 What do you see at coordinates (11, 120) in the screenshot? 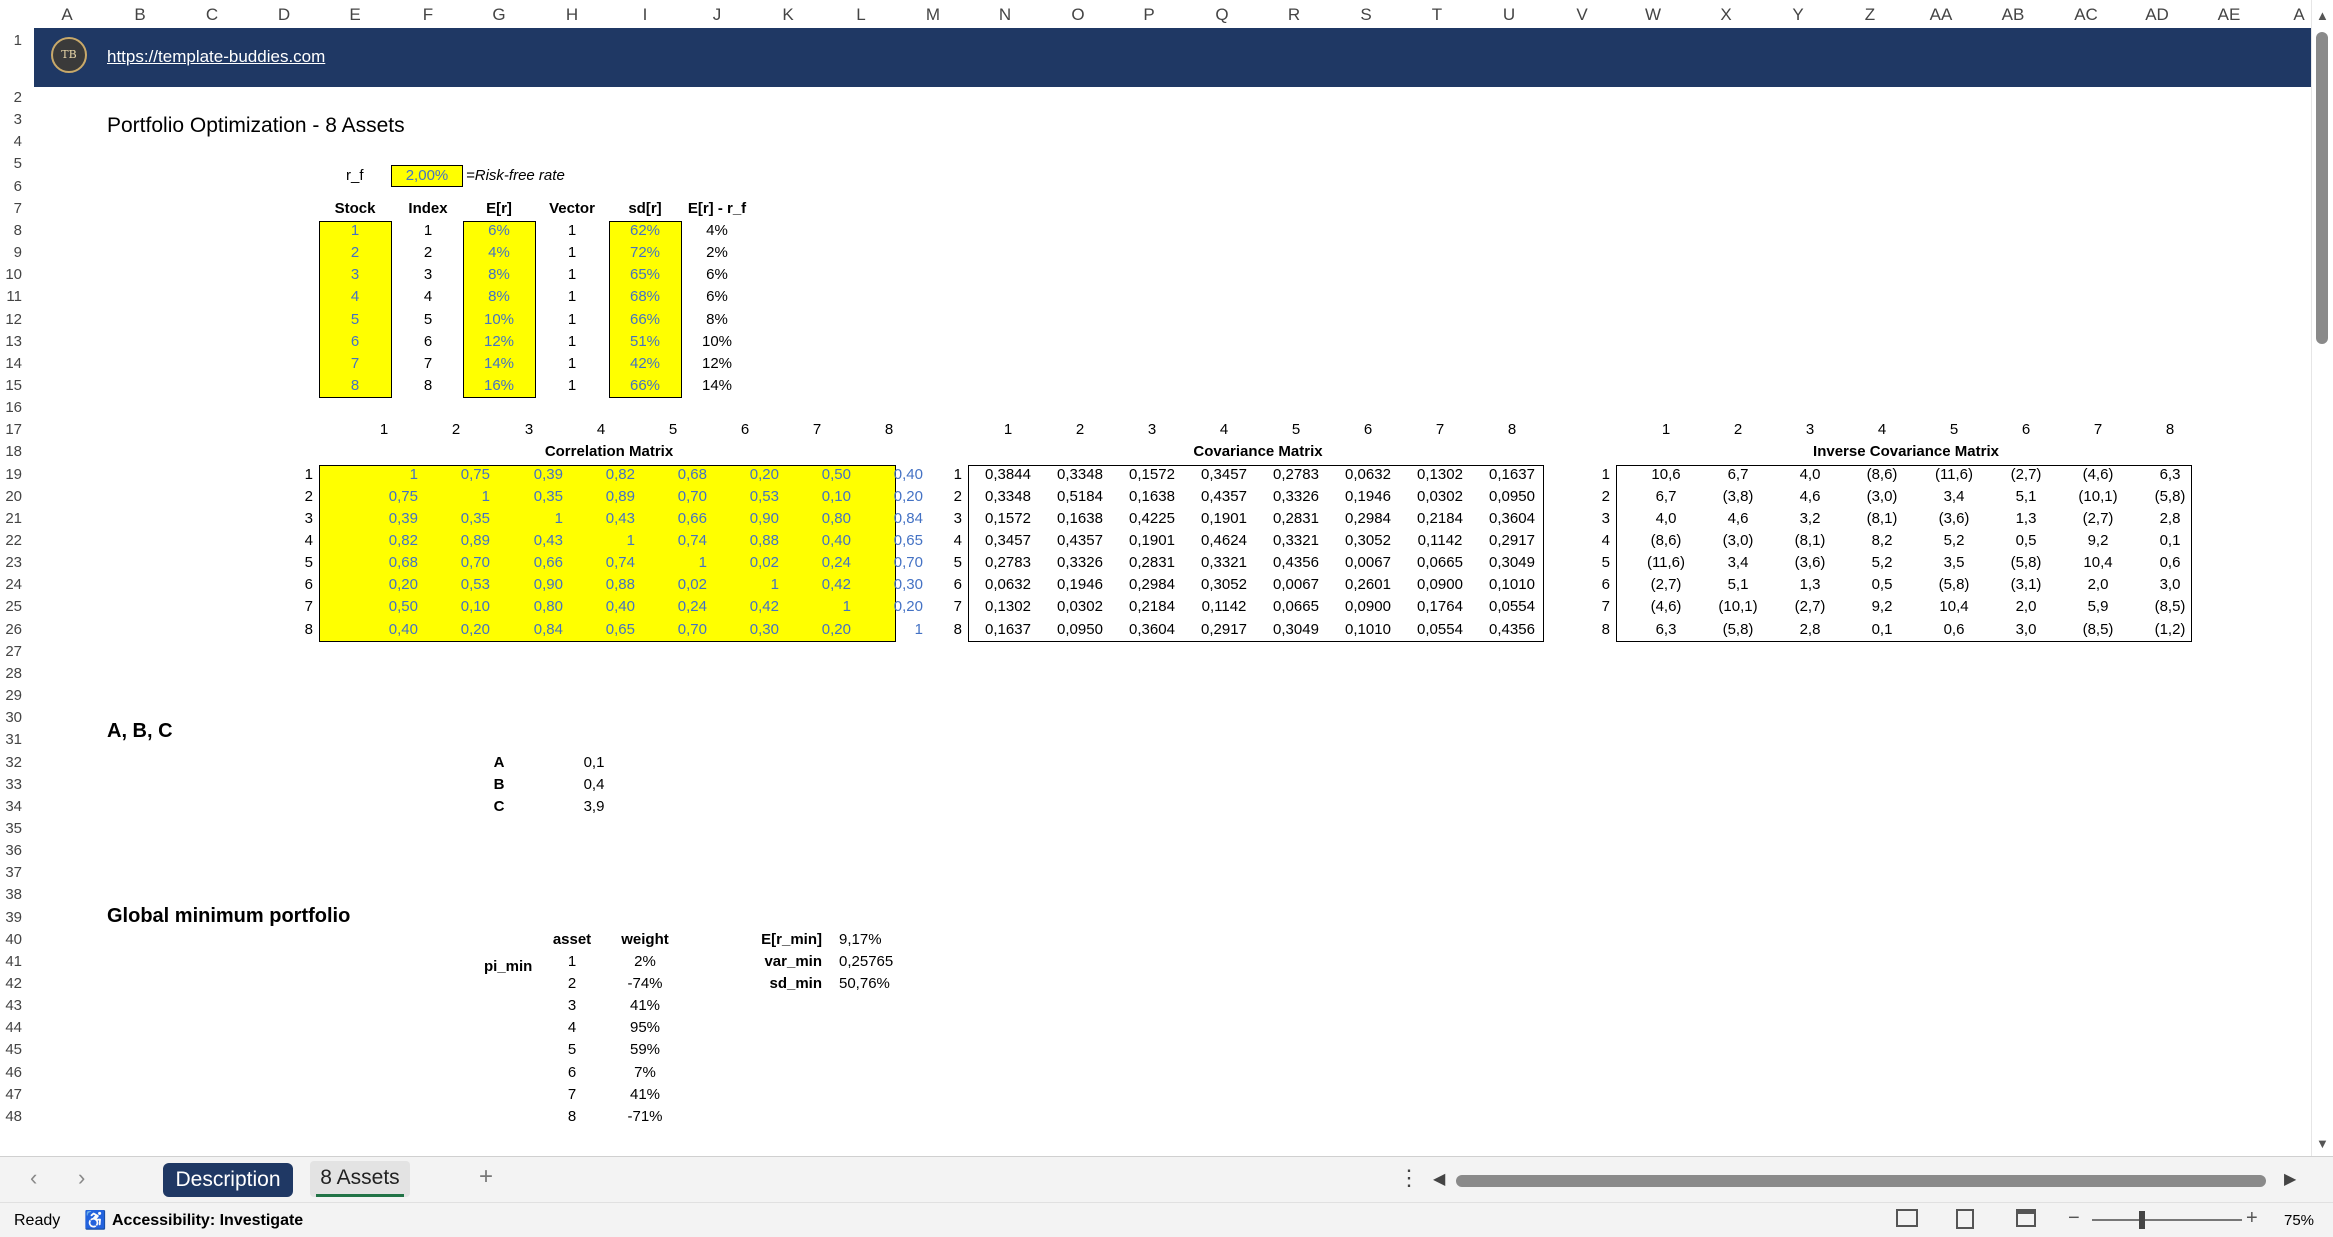
I see `row-header: 3` at bounding box center [11, 120].